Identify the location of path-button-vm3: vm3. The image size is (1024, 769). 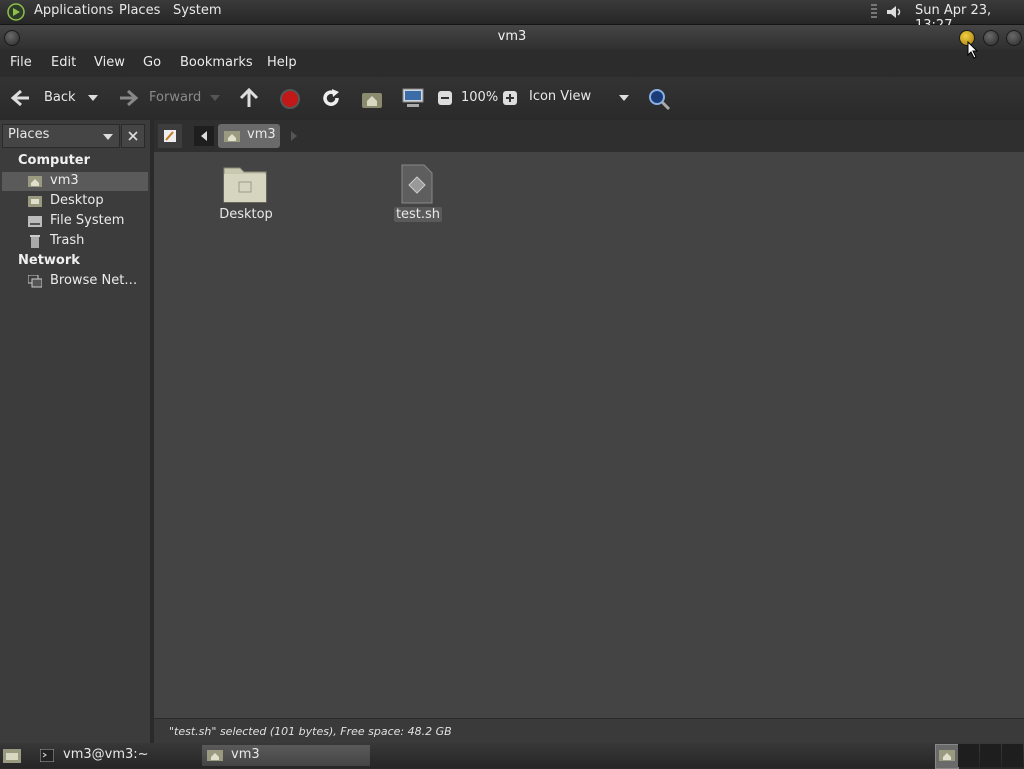
(249, 136).